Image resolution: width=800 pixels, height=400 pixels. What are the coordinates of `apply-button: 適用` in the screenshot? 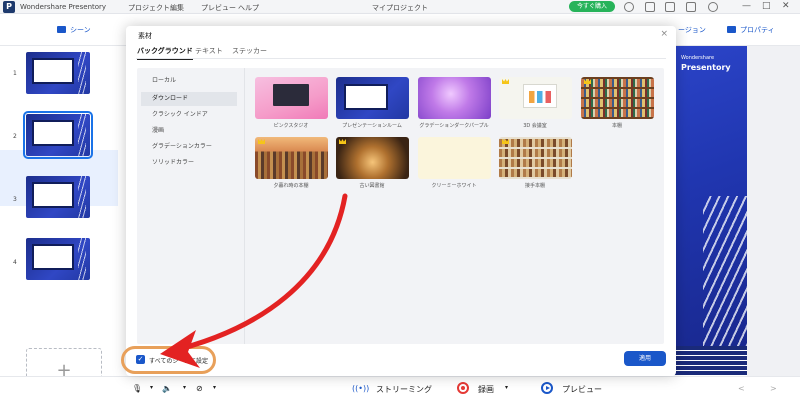 It's located at (645, 358).